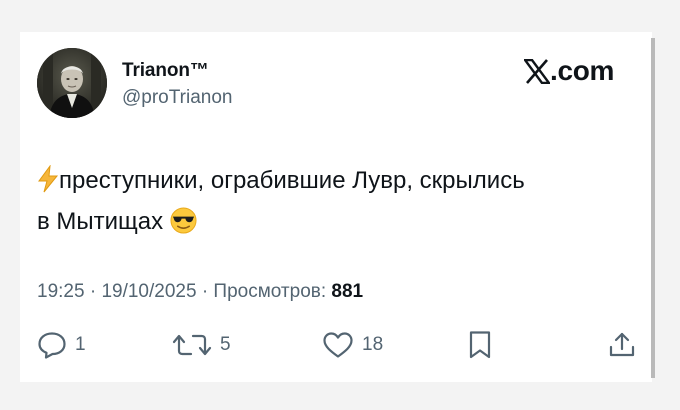  What do you see at coordinates (537, 71) in the screenshot?
I see `x-logo-icon` at bounding box center [537, 71].